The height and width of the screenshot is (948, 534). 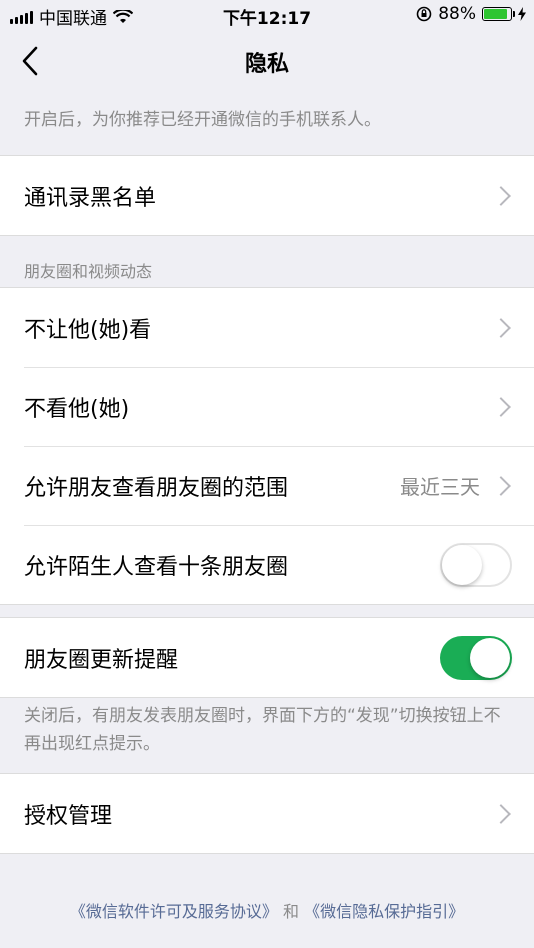 What do you see at coordinates (101, 660) in the screenshot?
I see `moments-update-label: 朋友圈更新提醒` at bounding box center [101, 660].